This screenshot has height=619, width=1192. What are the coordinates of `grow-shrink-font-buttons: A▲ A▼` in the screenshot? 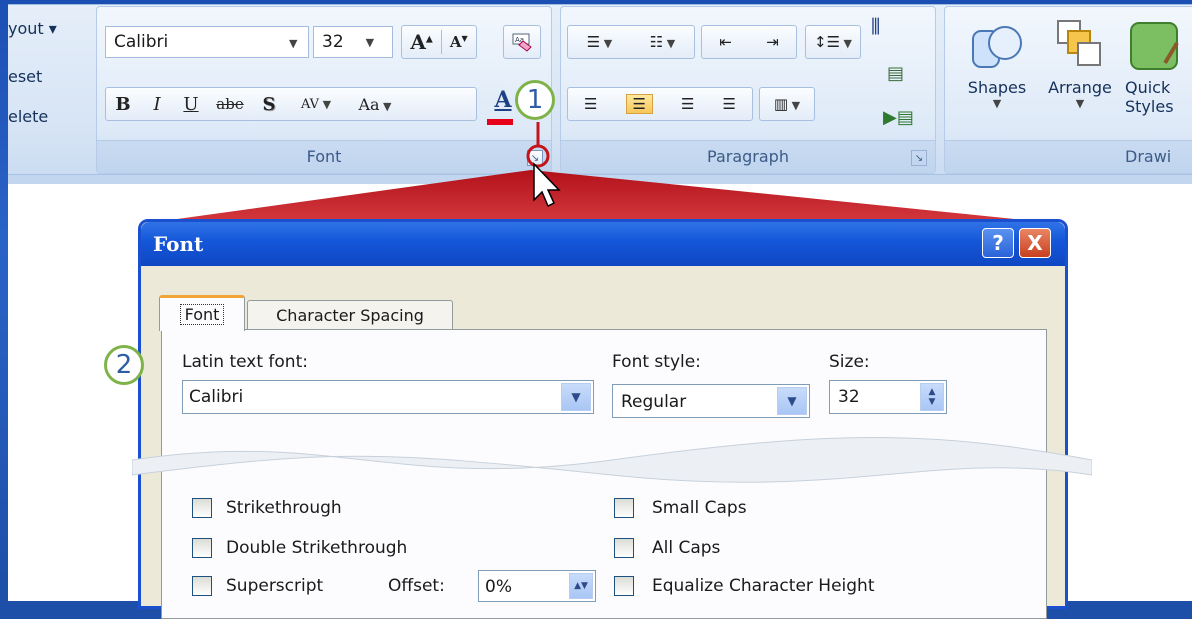 It's located at (439, 42).